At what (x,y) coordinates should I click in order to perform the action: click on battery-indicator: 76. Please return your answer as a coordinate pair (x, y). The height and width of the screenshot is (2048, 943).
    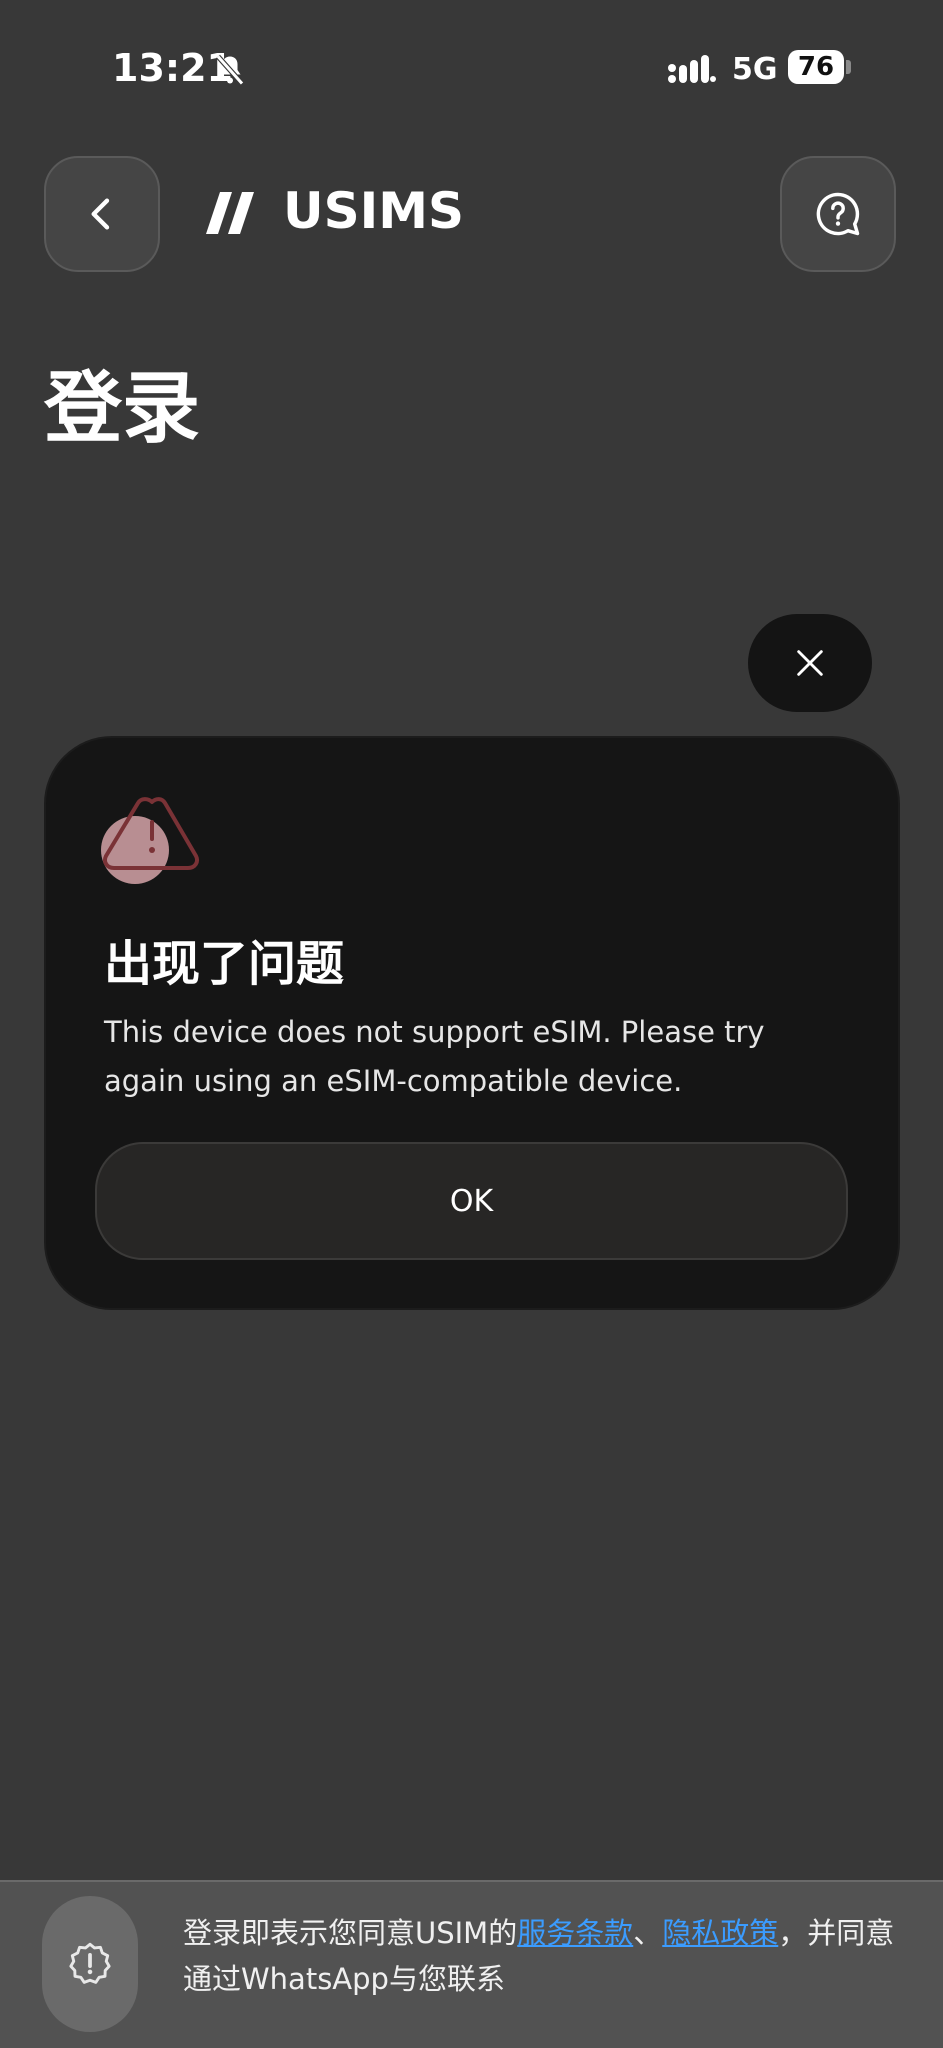
    Looking at the image, I should click on (816, 67).